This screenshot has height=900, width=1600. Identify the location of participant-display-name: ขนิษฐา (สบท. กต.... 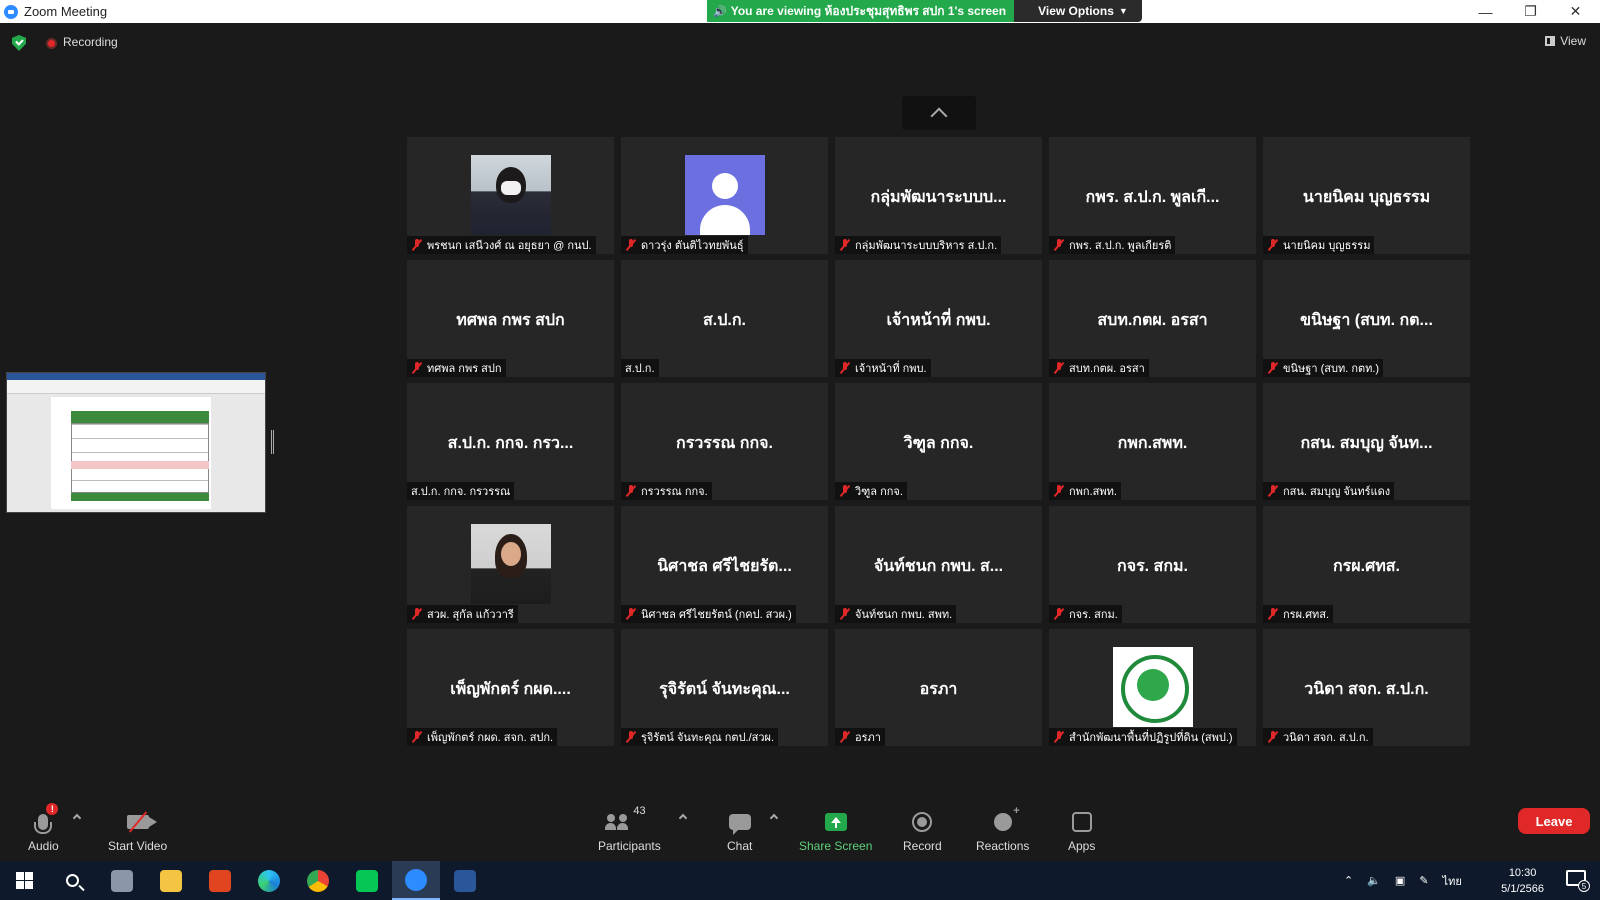
(1366, 320).